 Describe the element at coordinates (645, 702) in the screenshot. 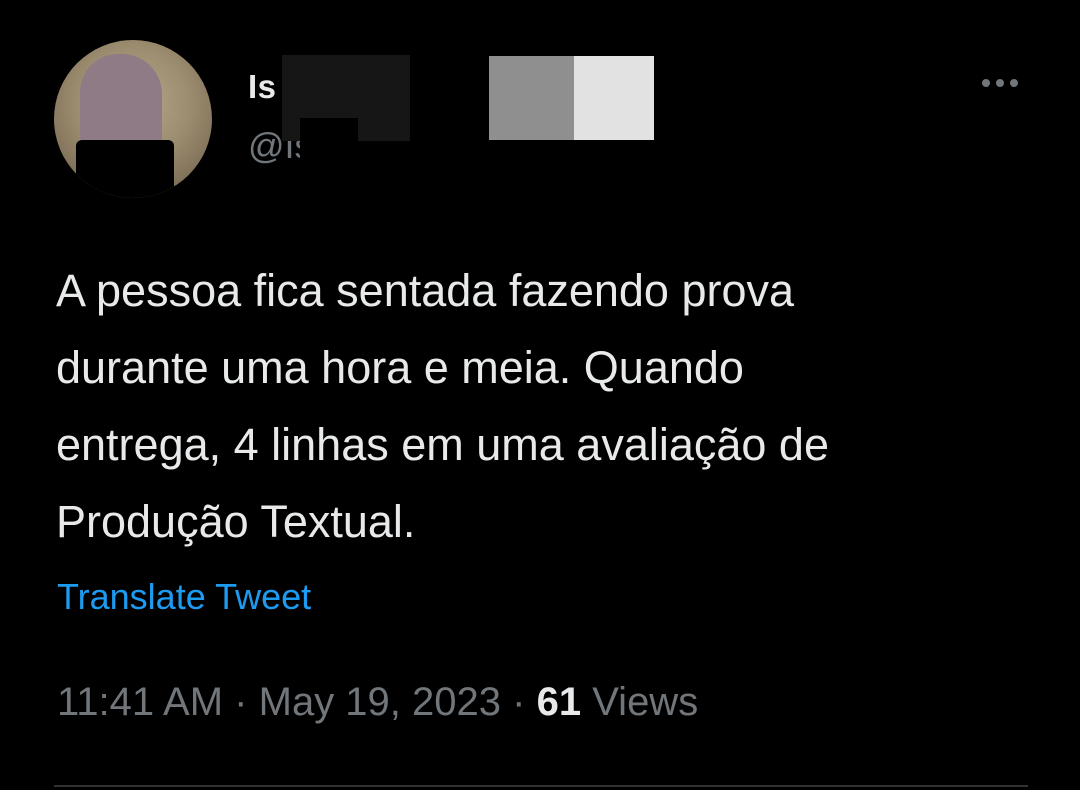

I see `views-label: Views` at that location.